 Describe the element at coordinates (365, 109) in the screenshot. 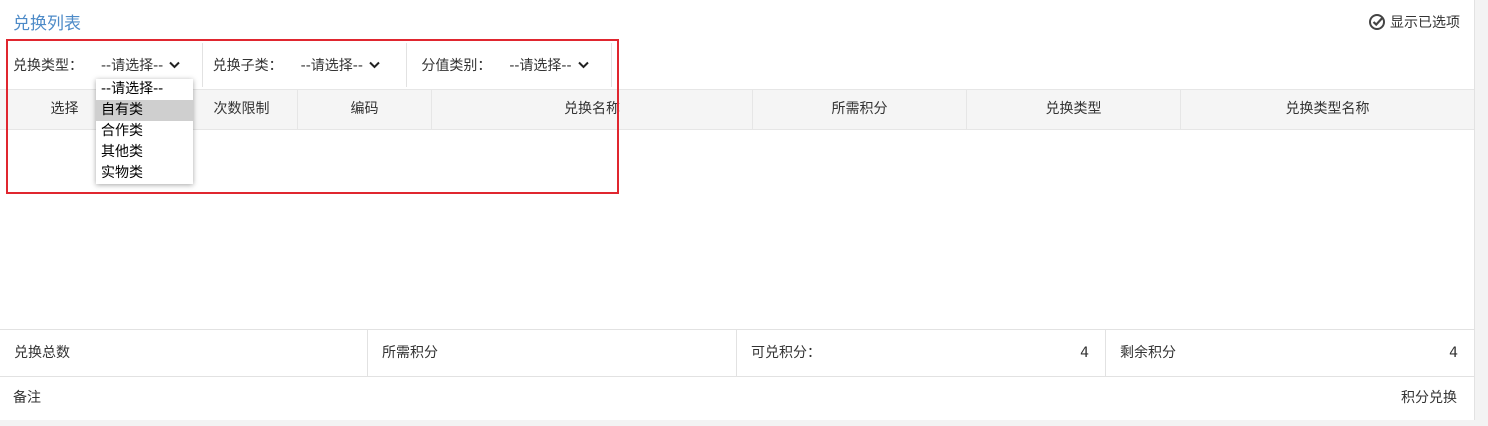

I see `column-header-code: 编码` at that location.